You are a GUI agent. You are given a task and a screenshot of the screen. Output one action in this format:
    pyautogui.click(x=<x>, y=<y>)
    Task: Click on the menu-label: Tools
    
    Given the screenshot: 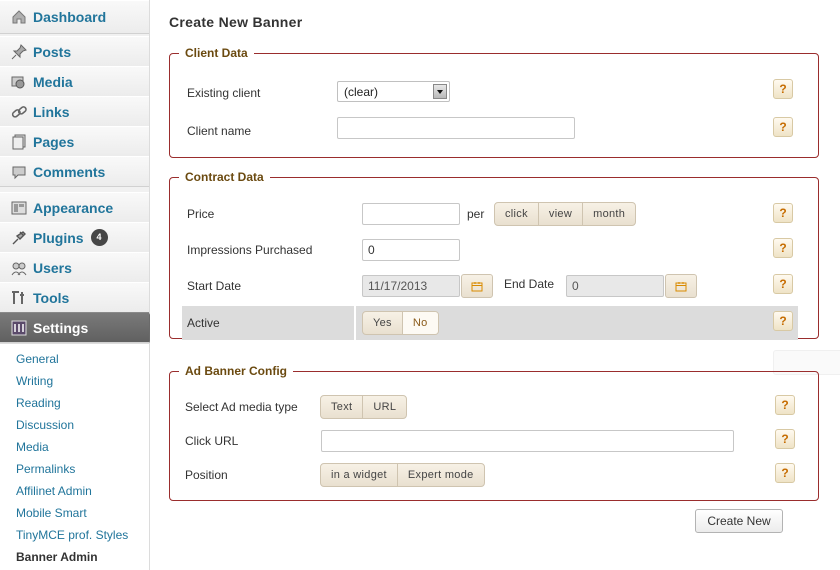 What is the action you would take?
    pyautogui.click(x=51, y=297)
    